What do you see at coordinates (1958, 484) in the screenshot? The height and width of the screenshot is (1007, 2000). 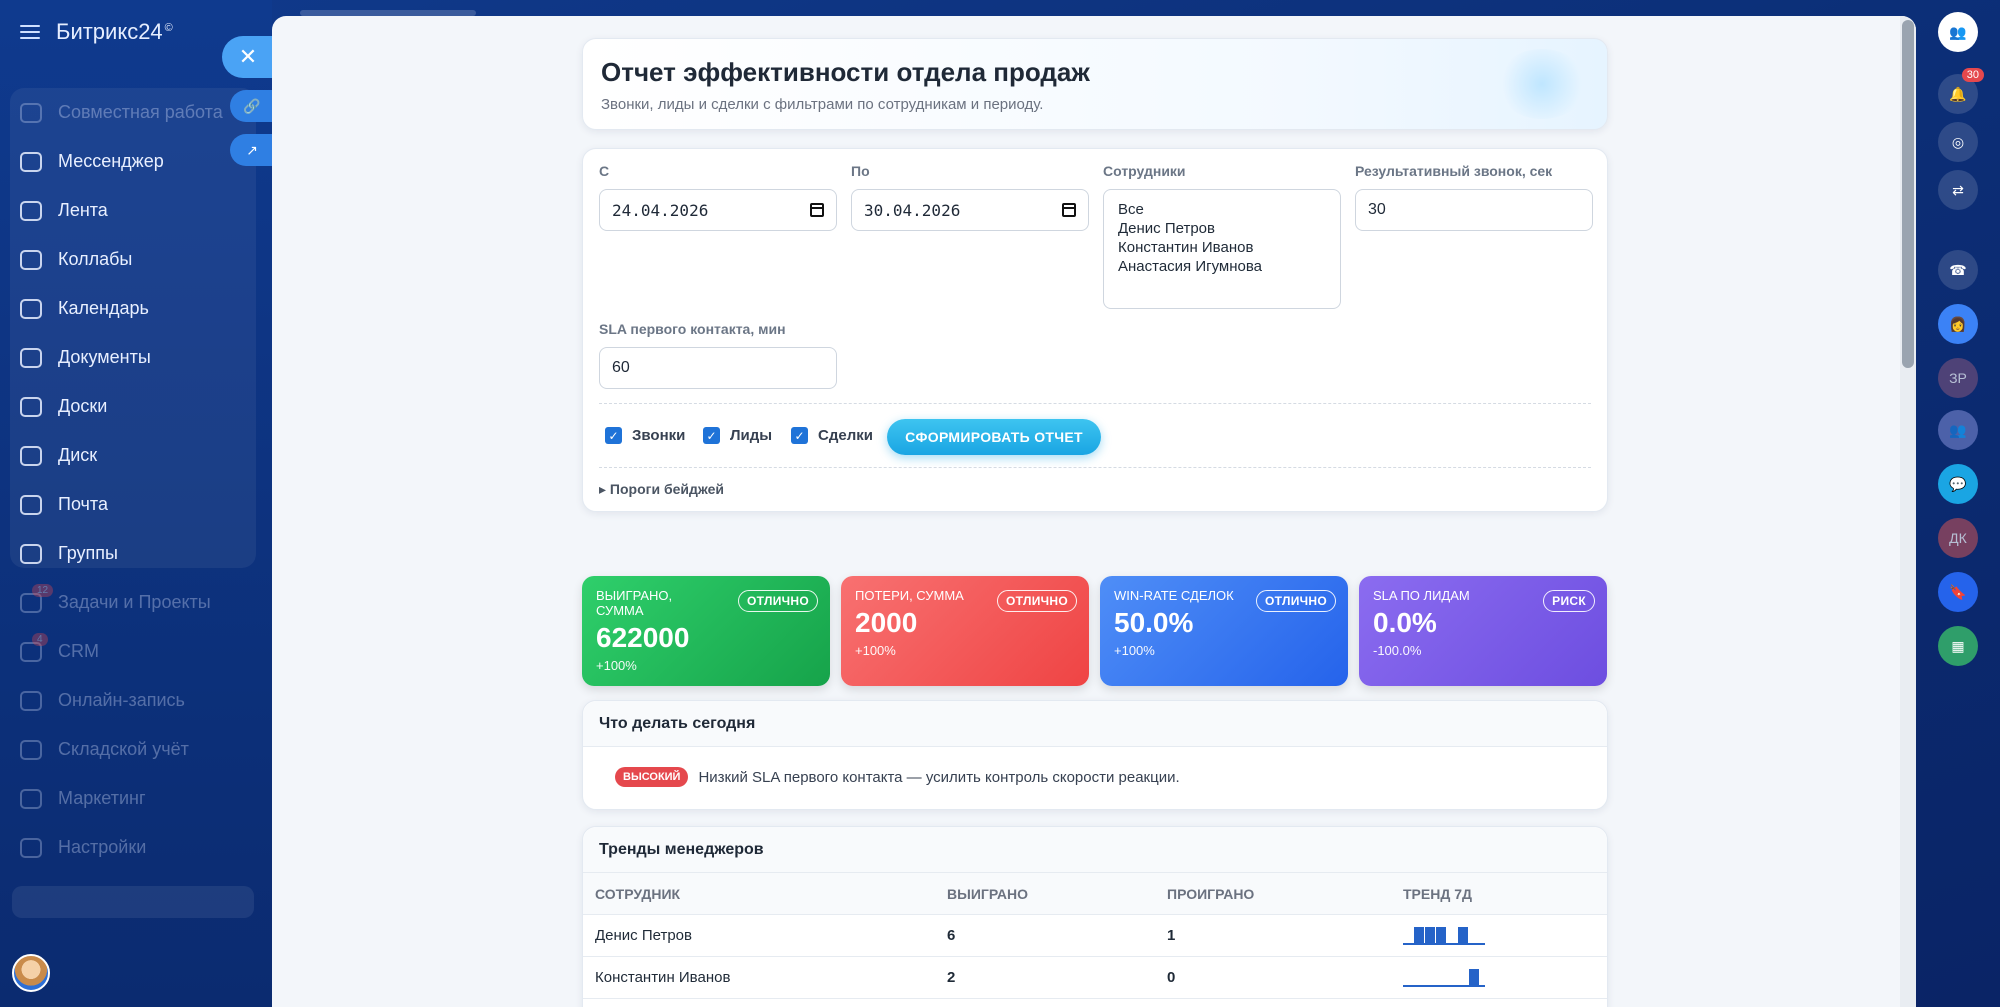 I see `open-channel-icon: 💬` at bounding box center [1958, 484].